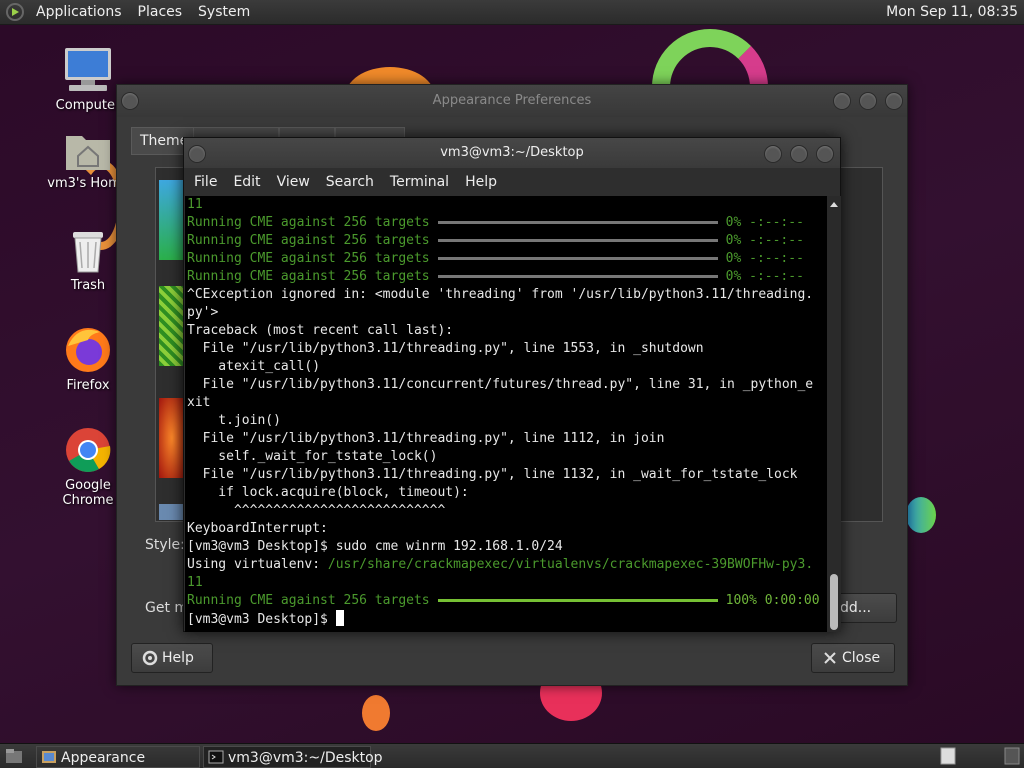  What do you see at coordinates (952, 12) in the screenshot?
I see `clock: Mon Sep 11, 08:35` at bounding box center [952, 12].